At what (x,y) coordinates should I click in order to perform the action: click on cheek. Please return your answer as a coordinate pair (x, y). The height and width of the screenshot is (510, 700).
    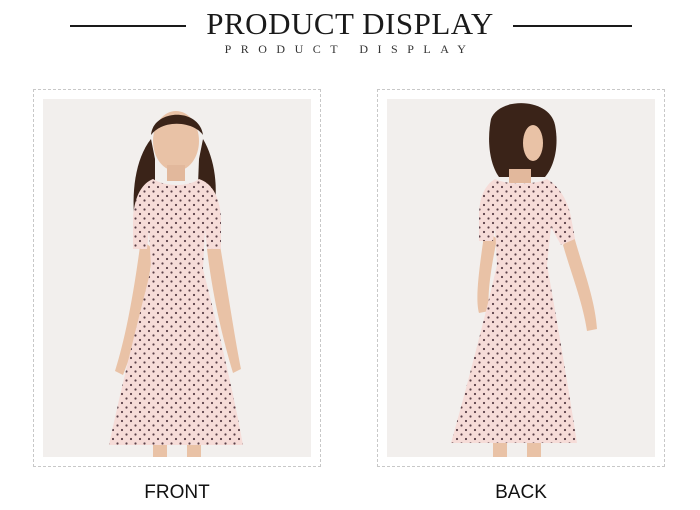
    Looking at the image, I should click on (533, 143).